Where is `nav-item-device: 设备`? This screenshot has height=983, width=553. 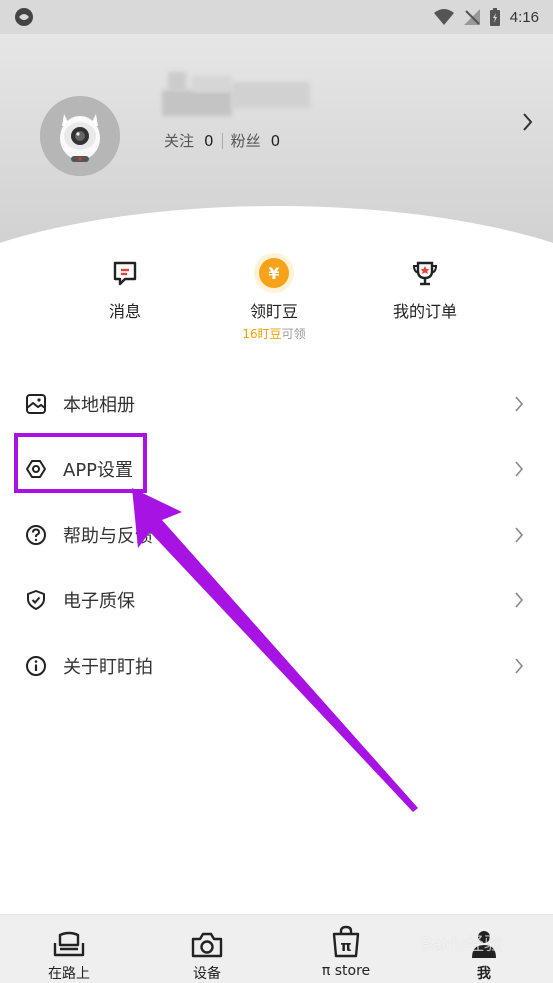 nav-item-device: 设备 is located at coordinates (207, 949).